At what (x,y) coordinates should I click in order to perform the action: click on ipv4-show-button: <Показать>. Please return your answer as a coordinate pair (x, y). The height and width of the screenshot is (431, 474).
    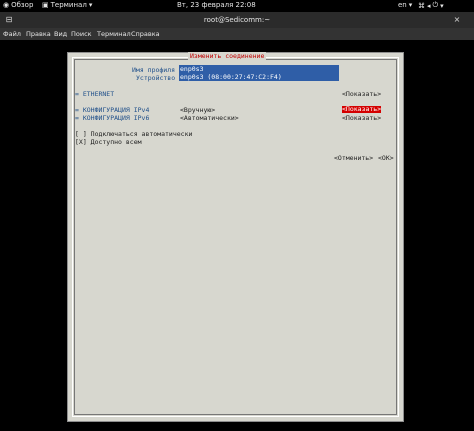
    Looking at the image, I should click on (362, 109).